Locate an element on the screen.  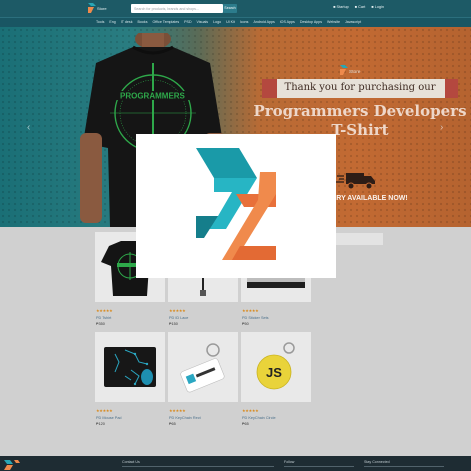
nav-item-it-desk: IT desk is located at coordinates (127, 22).